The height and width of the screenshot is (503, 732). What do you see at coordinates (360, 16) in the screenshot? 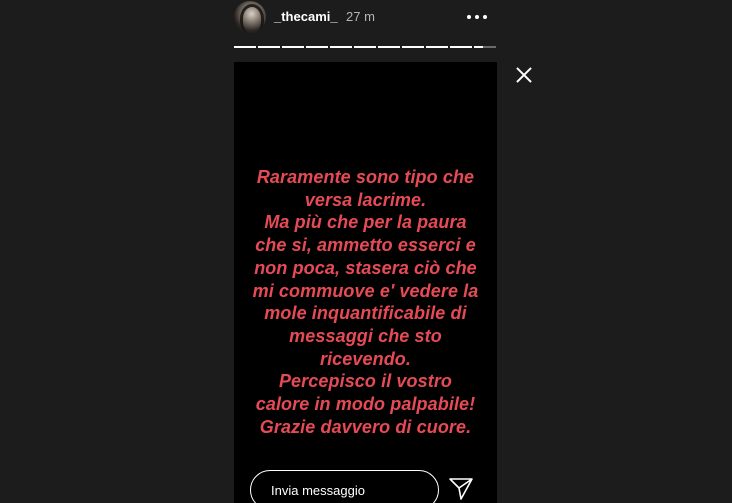
I see `timestamp: 27 m` at bounding box center [360, 16].